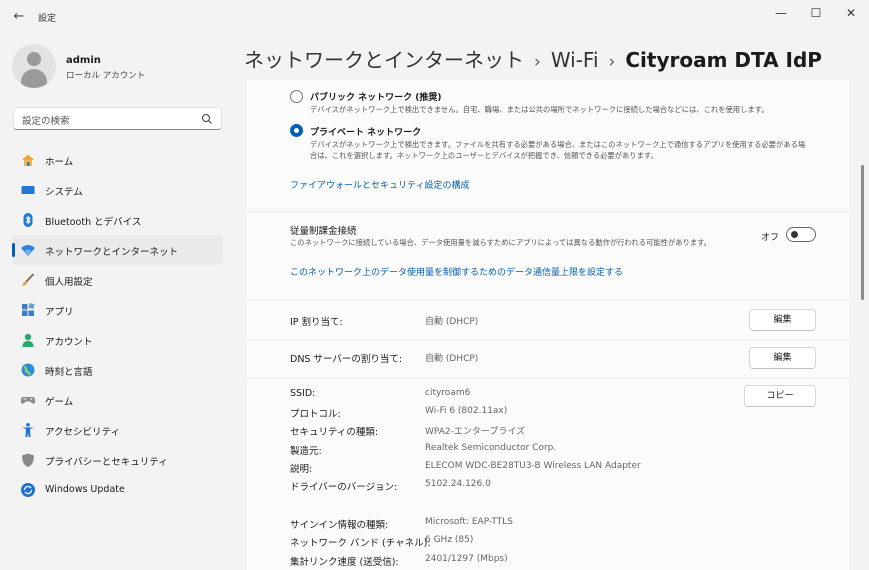 This screenshot has width=869, height=570. Describe the element at coordinates (346, 359) in the screenshot. I see `dns-assignment-label: DNS サーバーの割り当て:` at that location.